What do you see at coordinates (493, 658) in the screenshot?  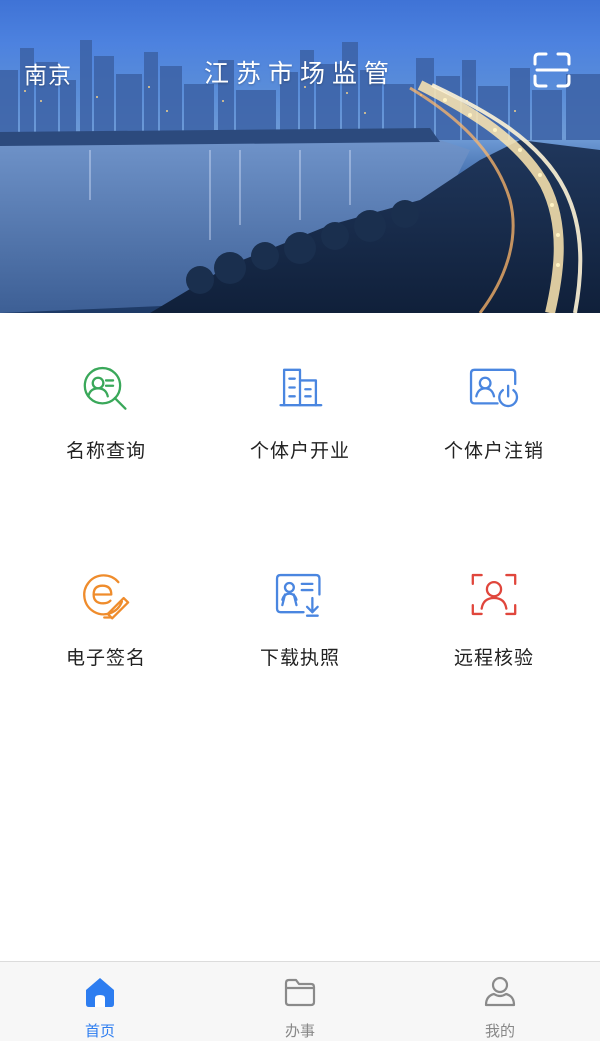 I see `service-label: 远程核验` at bounding box center [493, 658].